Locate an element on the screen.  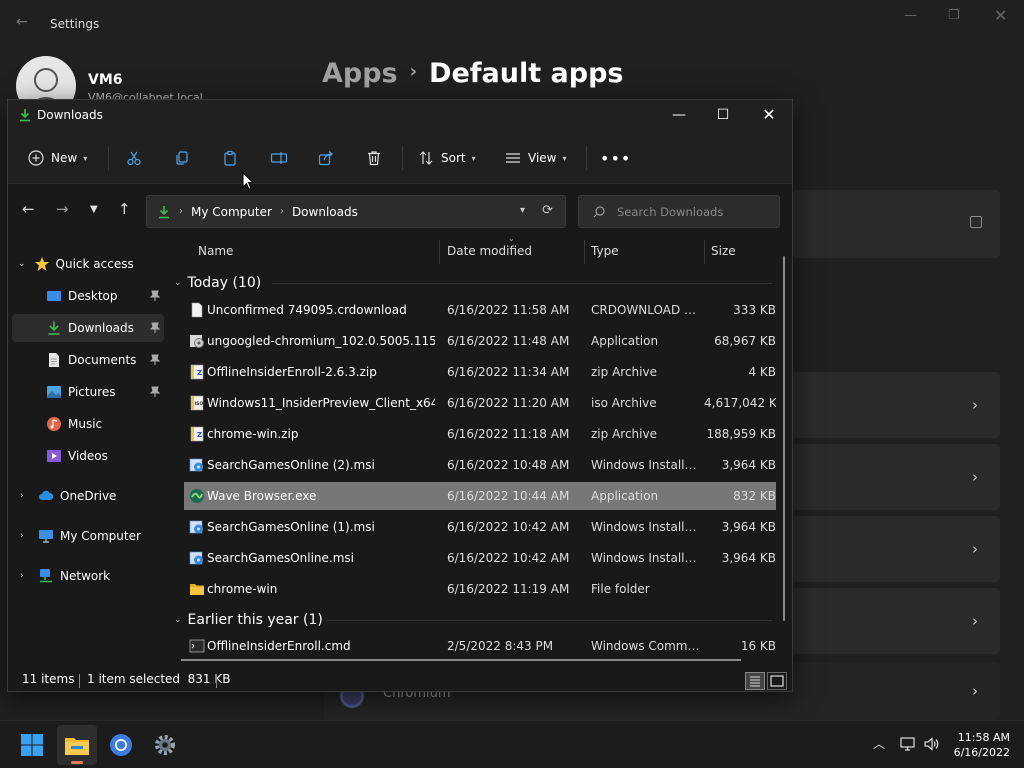
column-header-size: Size is located at coordinates (723, 251).